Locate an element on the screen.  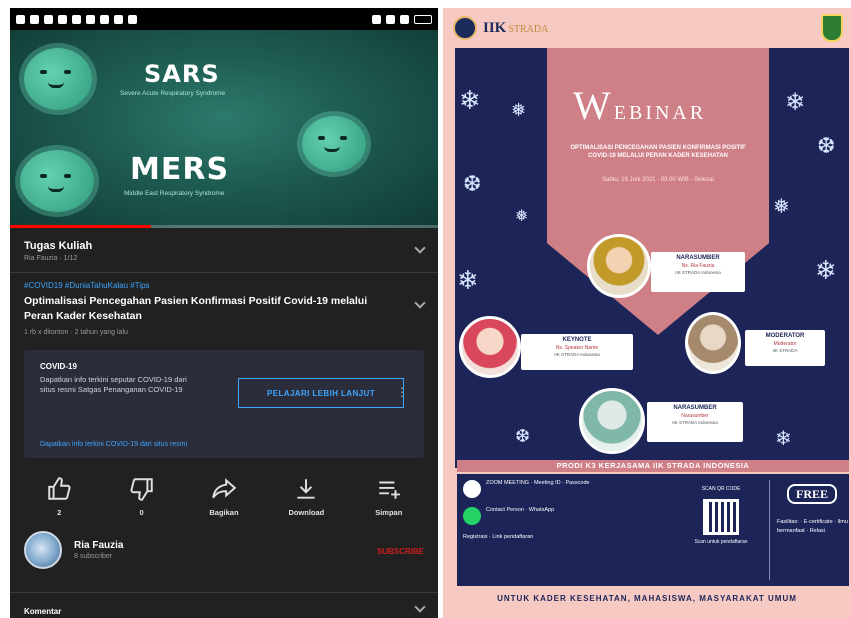
channel-name: Ria Fauzia is located at coordinates (98, 545).